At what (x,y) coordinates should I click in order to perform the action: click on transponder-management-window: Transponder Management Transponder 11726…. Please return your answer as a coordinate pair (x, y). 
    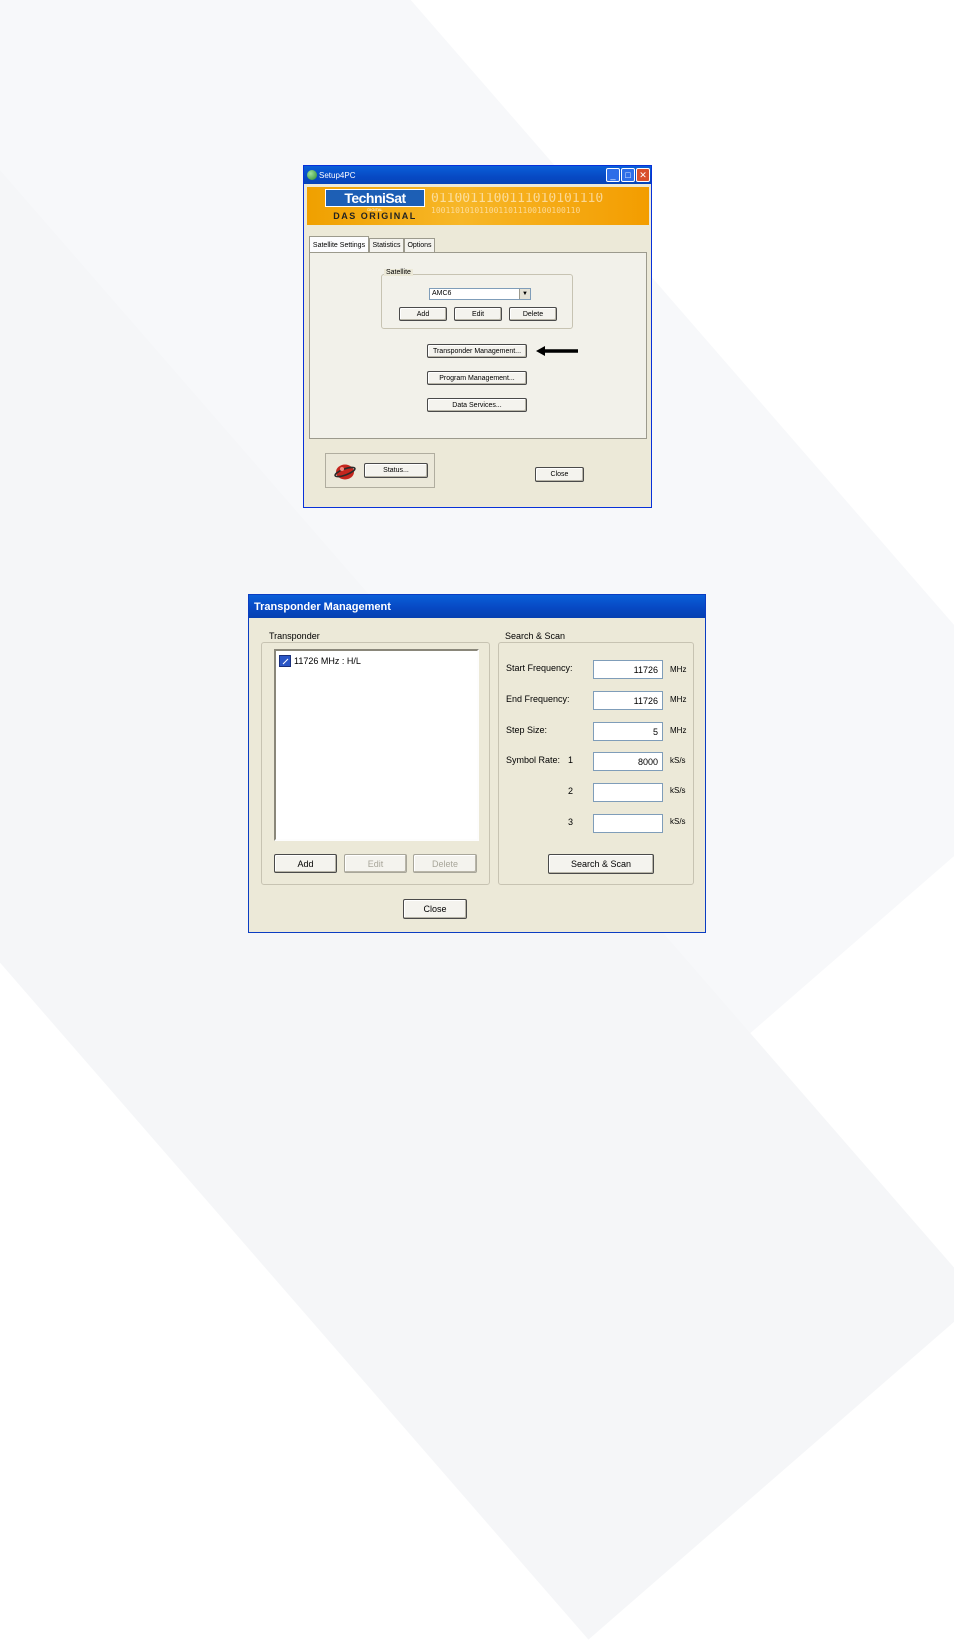
    Looking at the image, I should click on (477, 763).